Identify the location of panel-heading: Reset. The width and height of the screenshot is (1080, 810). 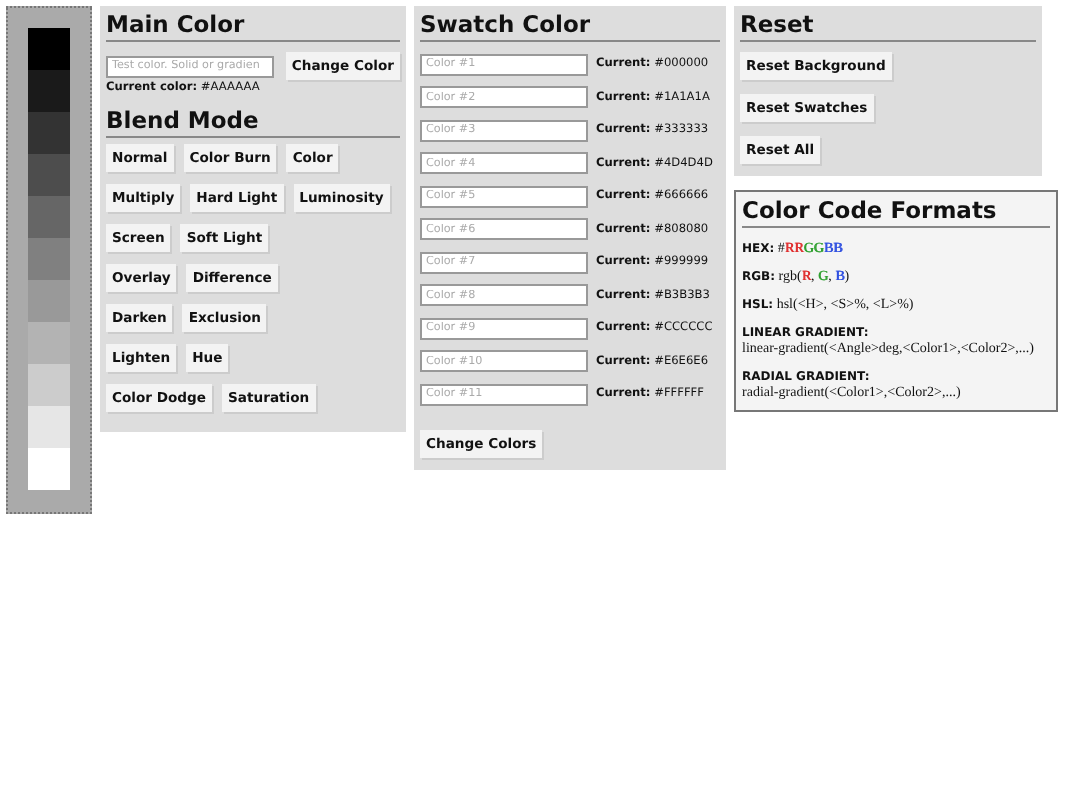
(888, 26).